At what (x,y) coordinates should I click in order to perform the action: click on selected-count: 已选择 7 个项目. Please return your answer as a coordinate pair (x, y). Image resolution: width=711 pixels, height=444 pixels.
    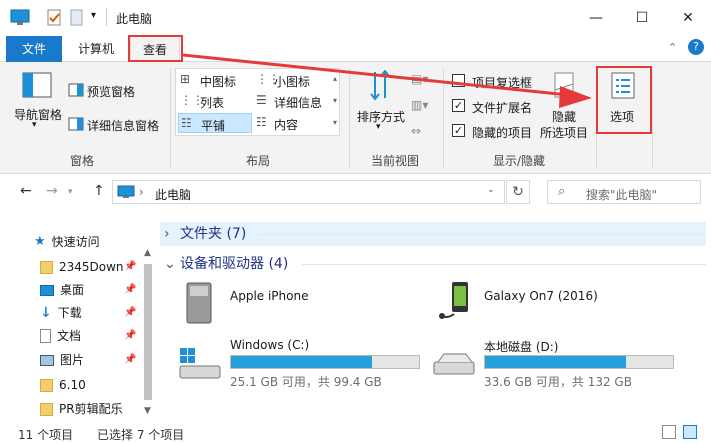
    Looking at the image, I should click on (141, 435).